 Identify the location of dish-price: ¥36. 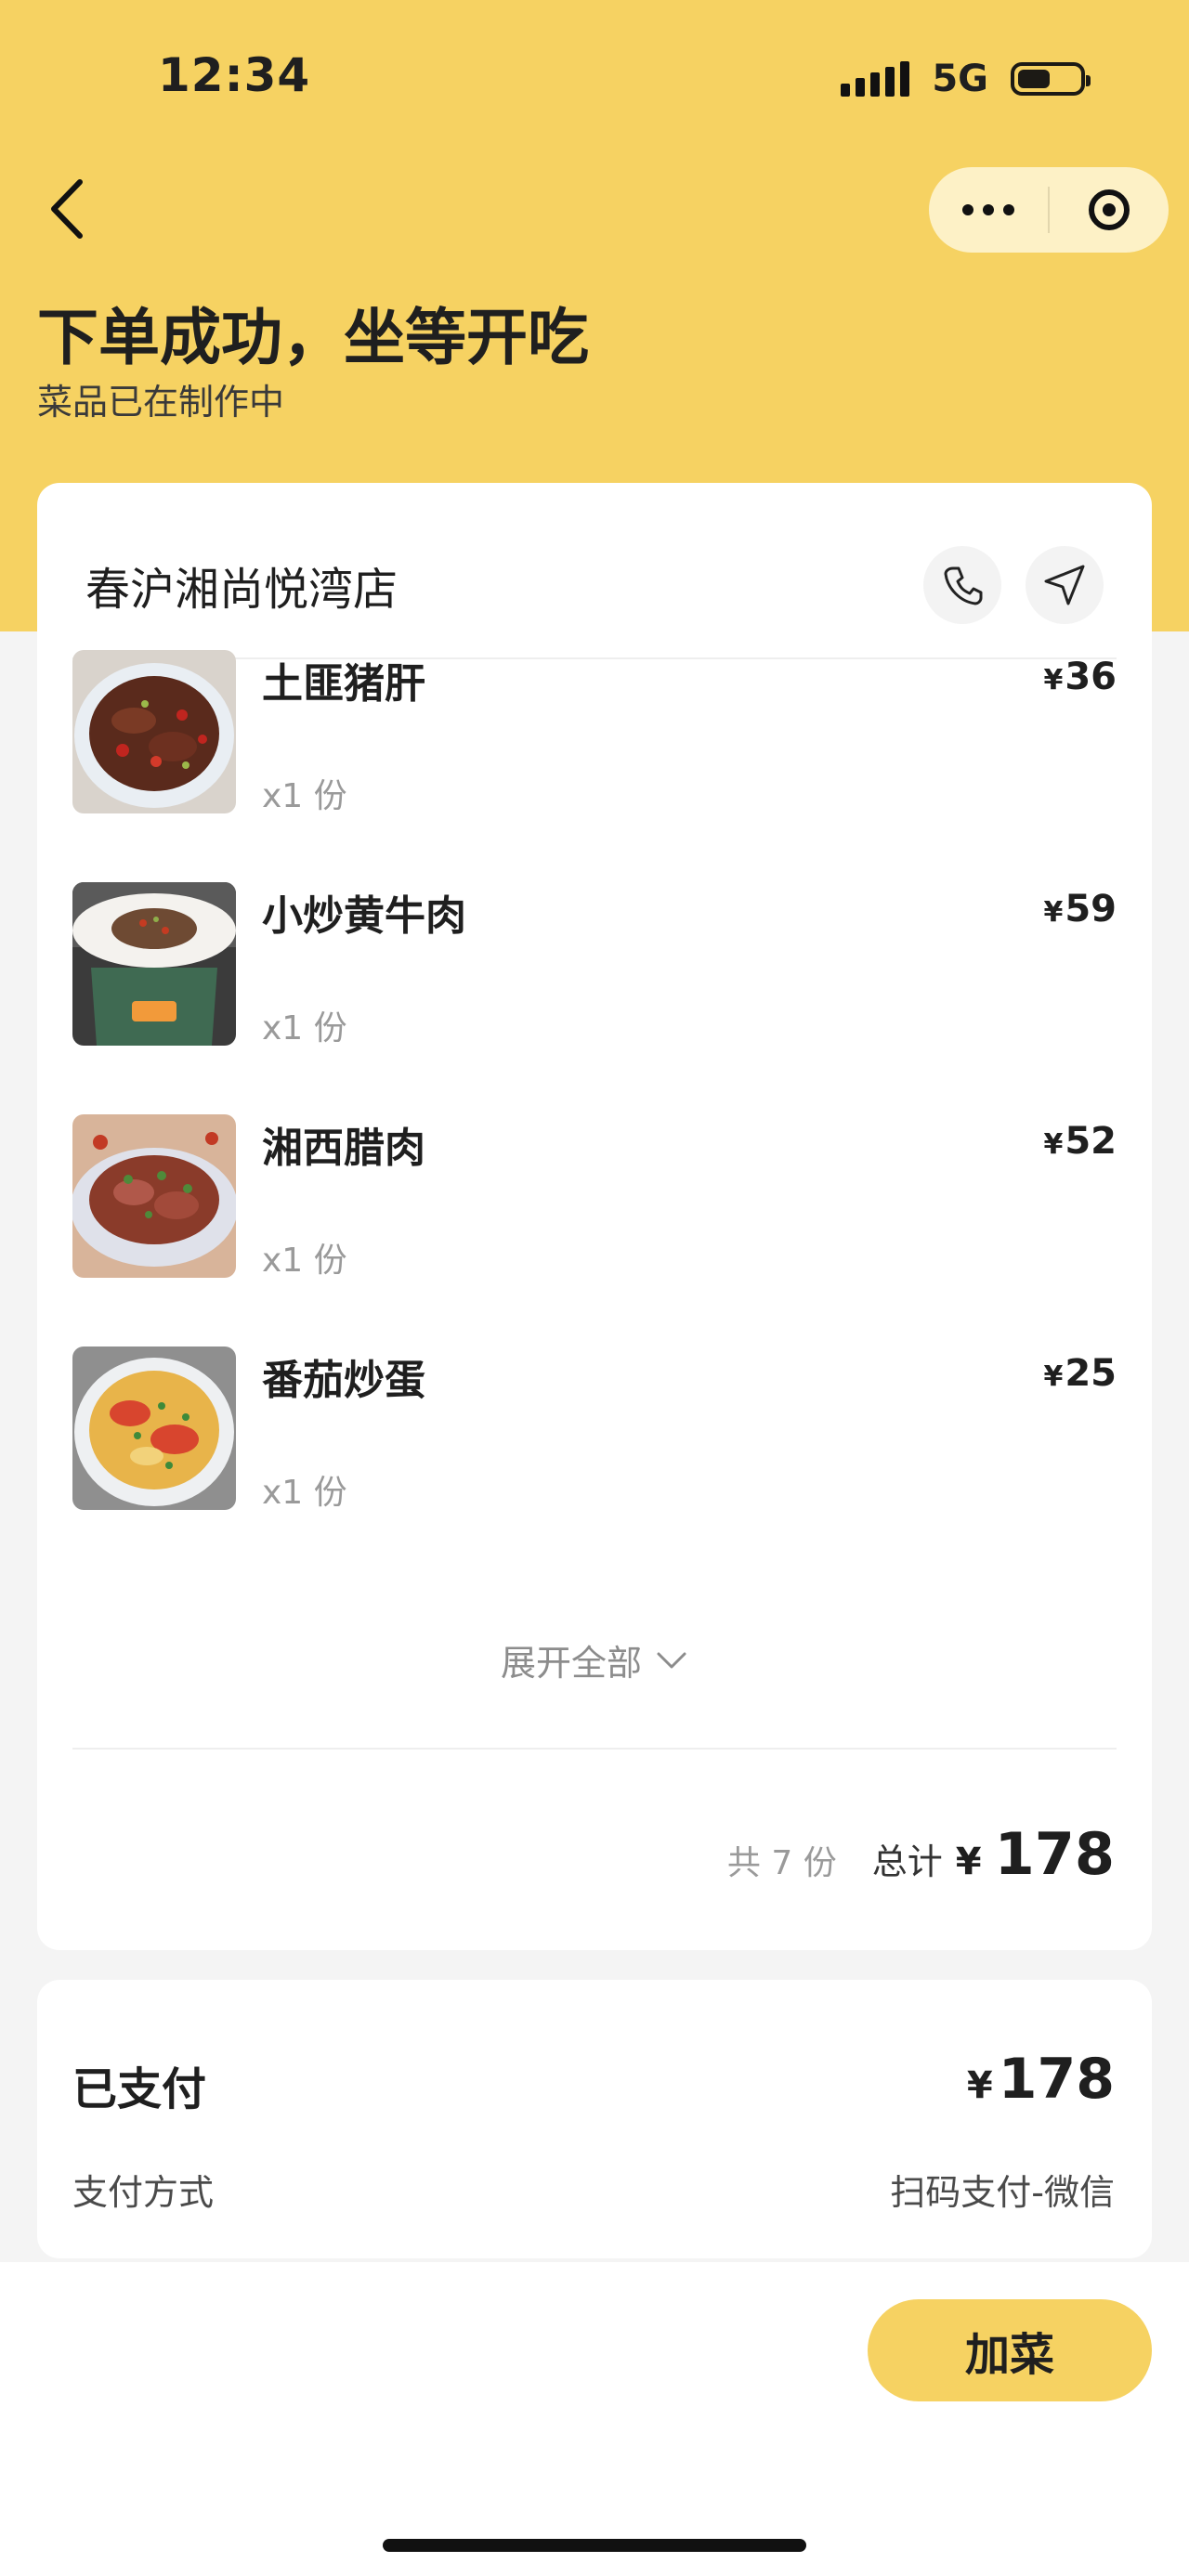
(1080, 677).